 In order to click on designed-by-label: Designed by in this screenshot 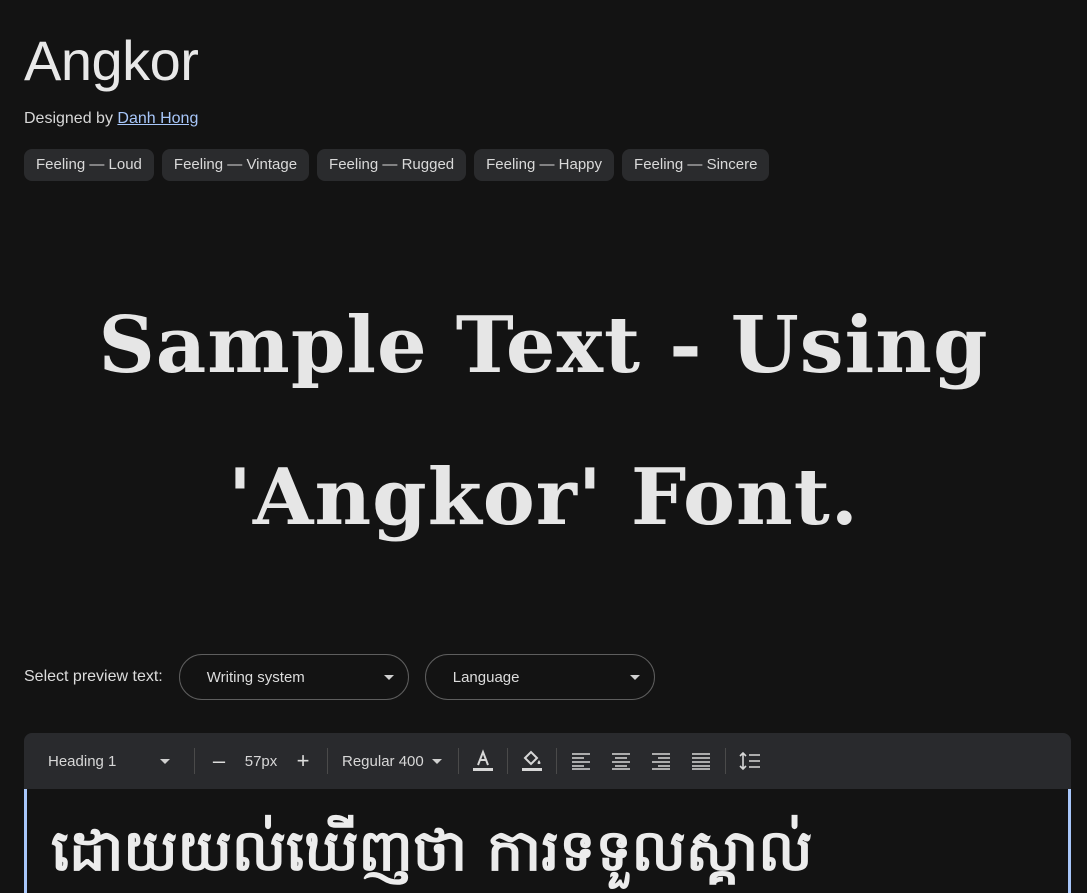, I will do `click(68, 118)`.